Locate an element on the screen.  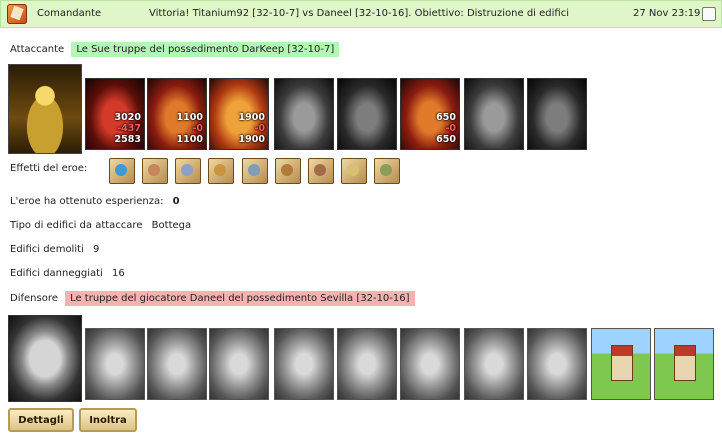
horned-helm-icon is located at coordinates (288, 171).